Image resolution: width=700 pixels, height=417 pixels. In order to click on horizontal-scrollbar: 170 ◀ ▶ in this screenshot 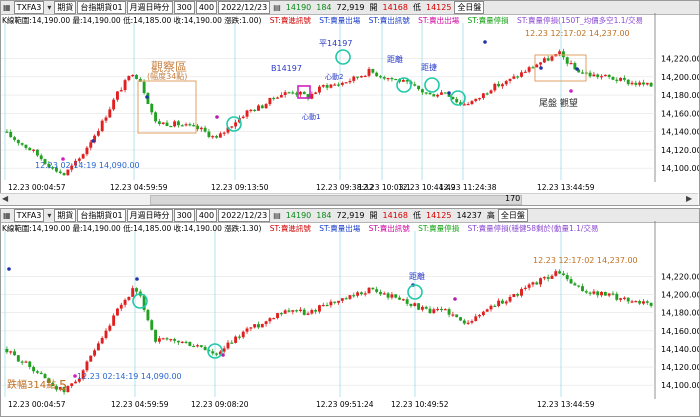, I will do `click(349, 199)`.